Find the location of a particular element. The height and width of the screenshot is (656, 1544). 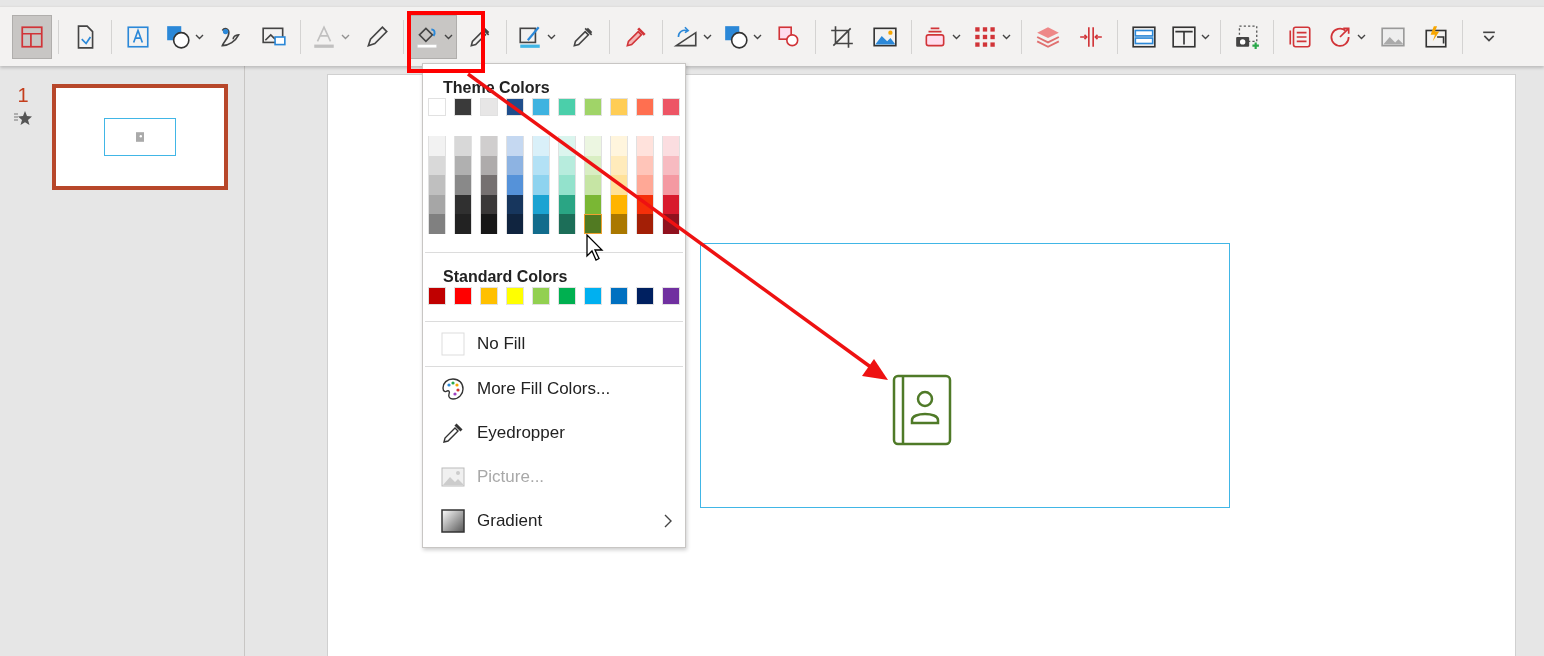

icon-shape is located at coordinates (965, 375).